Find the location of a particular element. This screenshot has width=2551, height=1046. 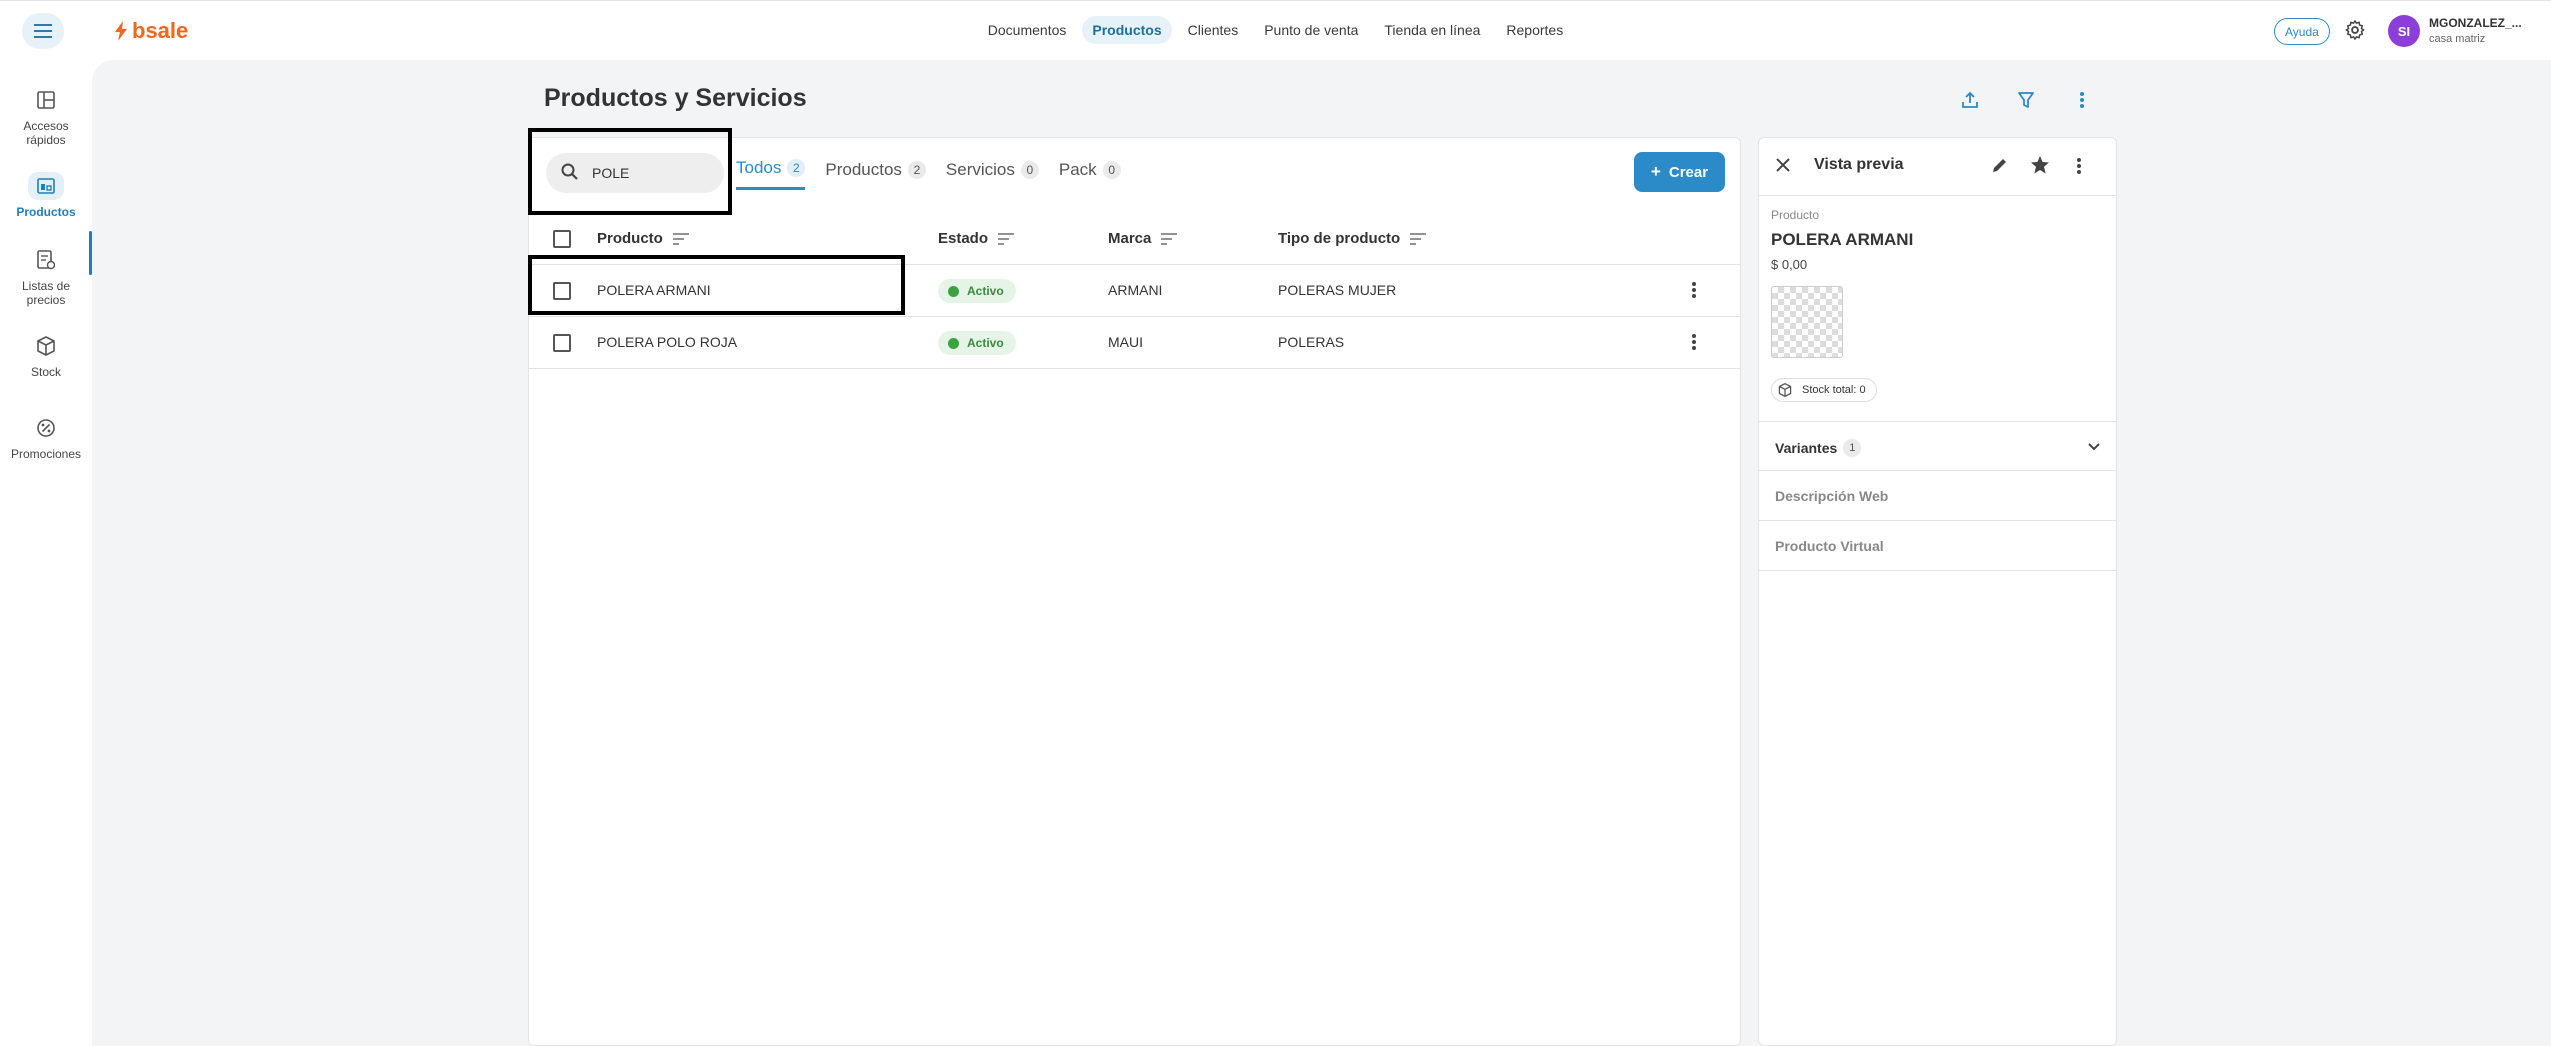

sidebar-item-label: Accesos rápidos is located at coordinates (46, 133).